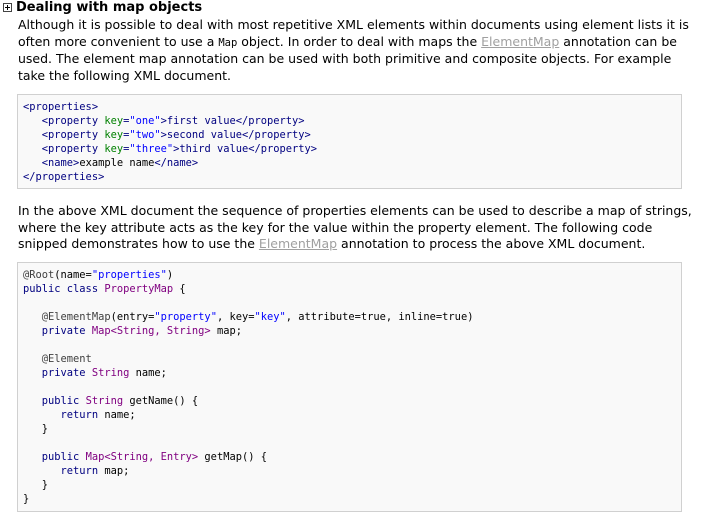 The width and height of the screenshot is (706, 520). What do you see at coordinates (298, 243) in the screenshot?
I see `elementmap-link-2: ElementMap` at bounding box center [298, 243].